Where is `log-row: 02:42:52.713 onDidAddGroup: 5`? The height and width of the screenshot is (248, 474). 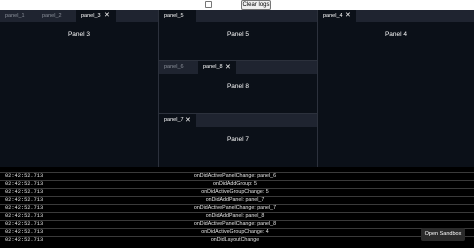 log-row: 02:42:52.713 onDidAddGroup: 5 is located at coordinates (237, 184).